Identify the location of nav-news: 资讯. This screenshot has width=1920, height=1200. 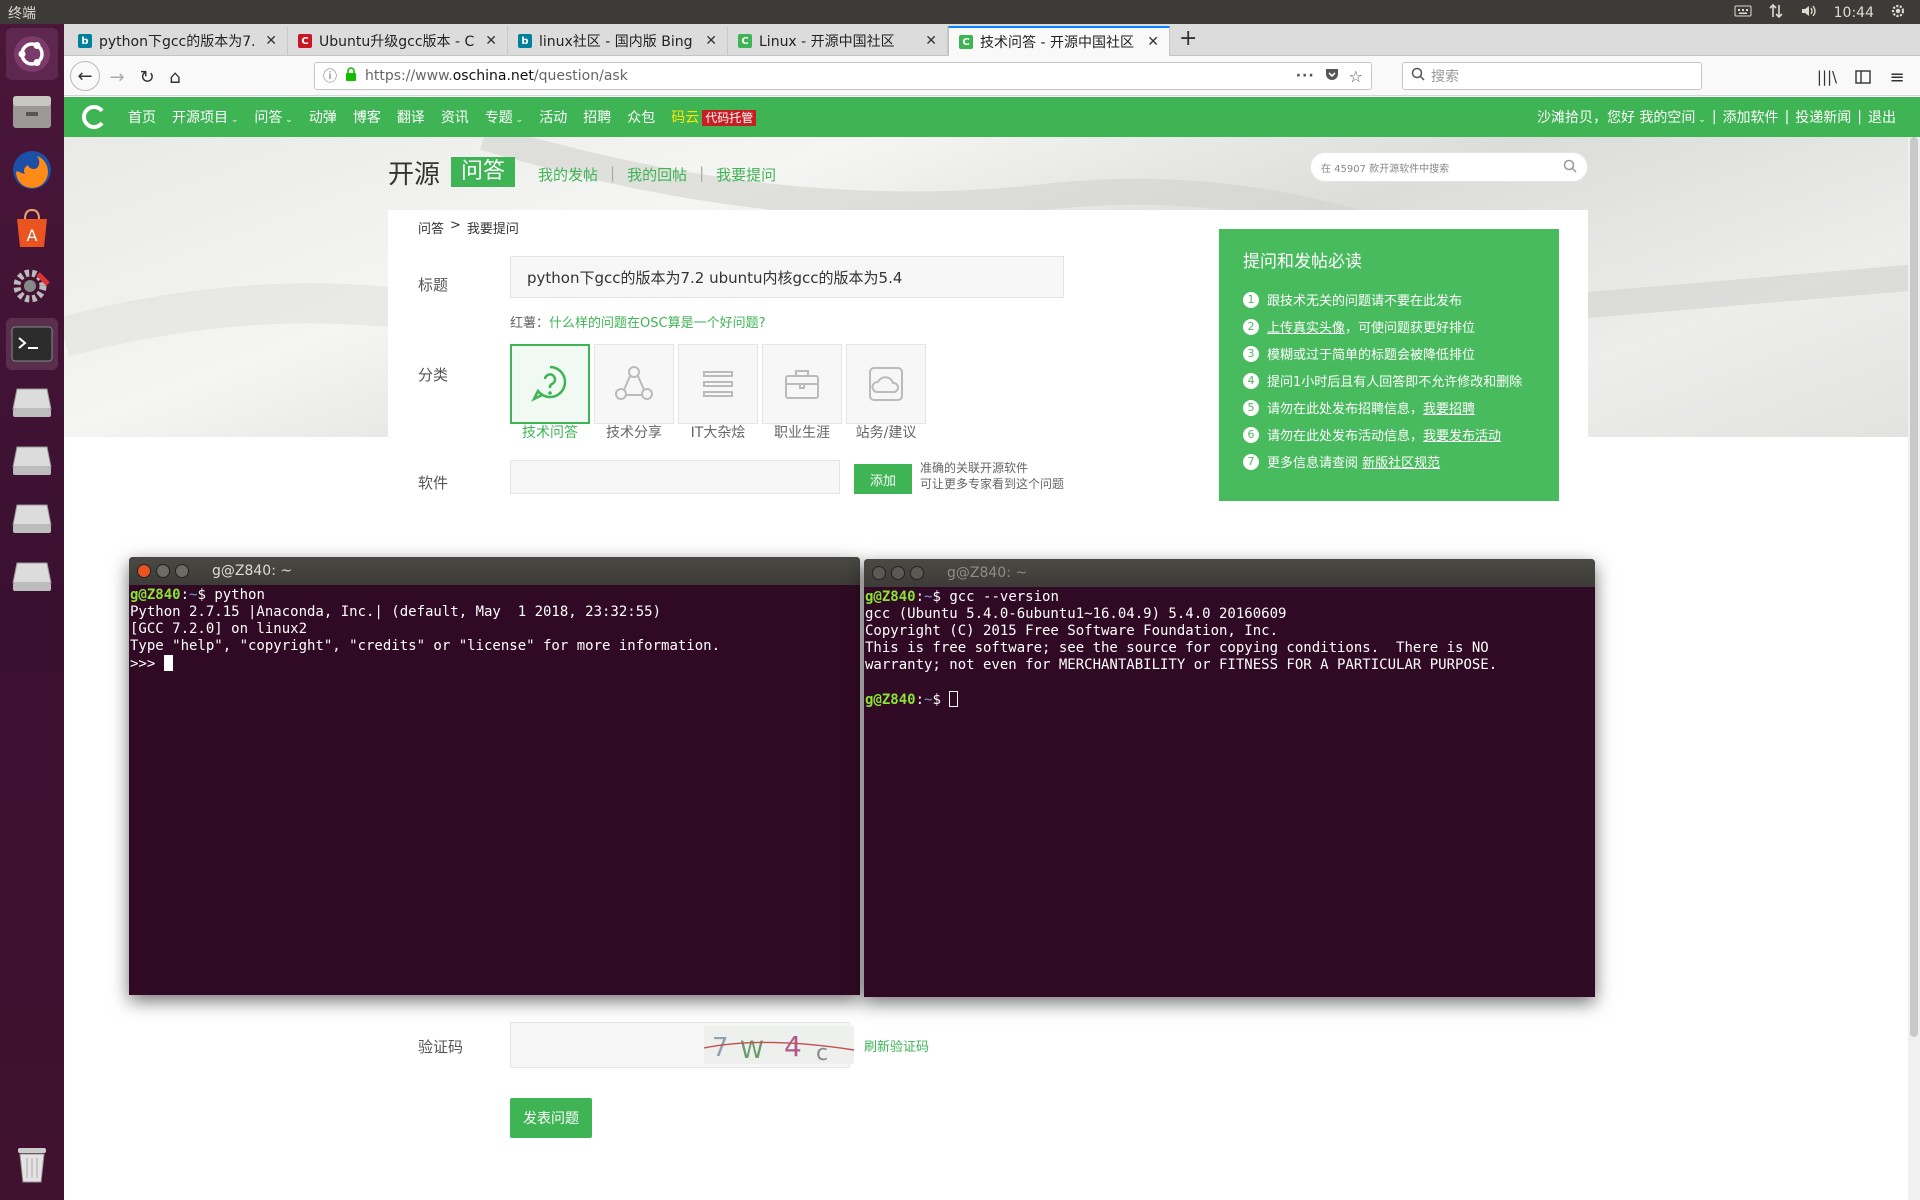
(455, 117).